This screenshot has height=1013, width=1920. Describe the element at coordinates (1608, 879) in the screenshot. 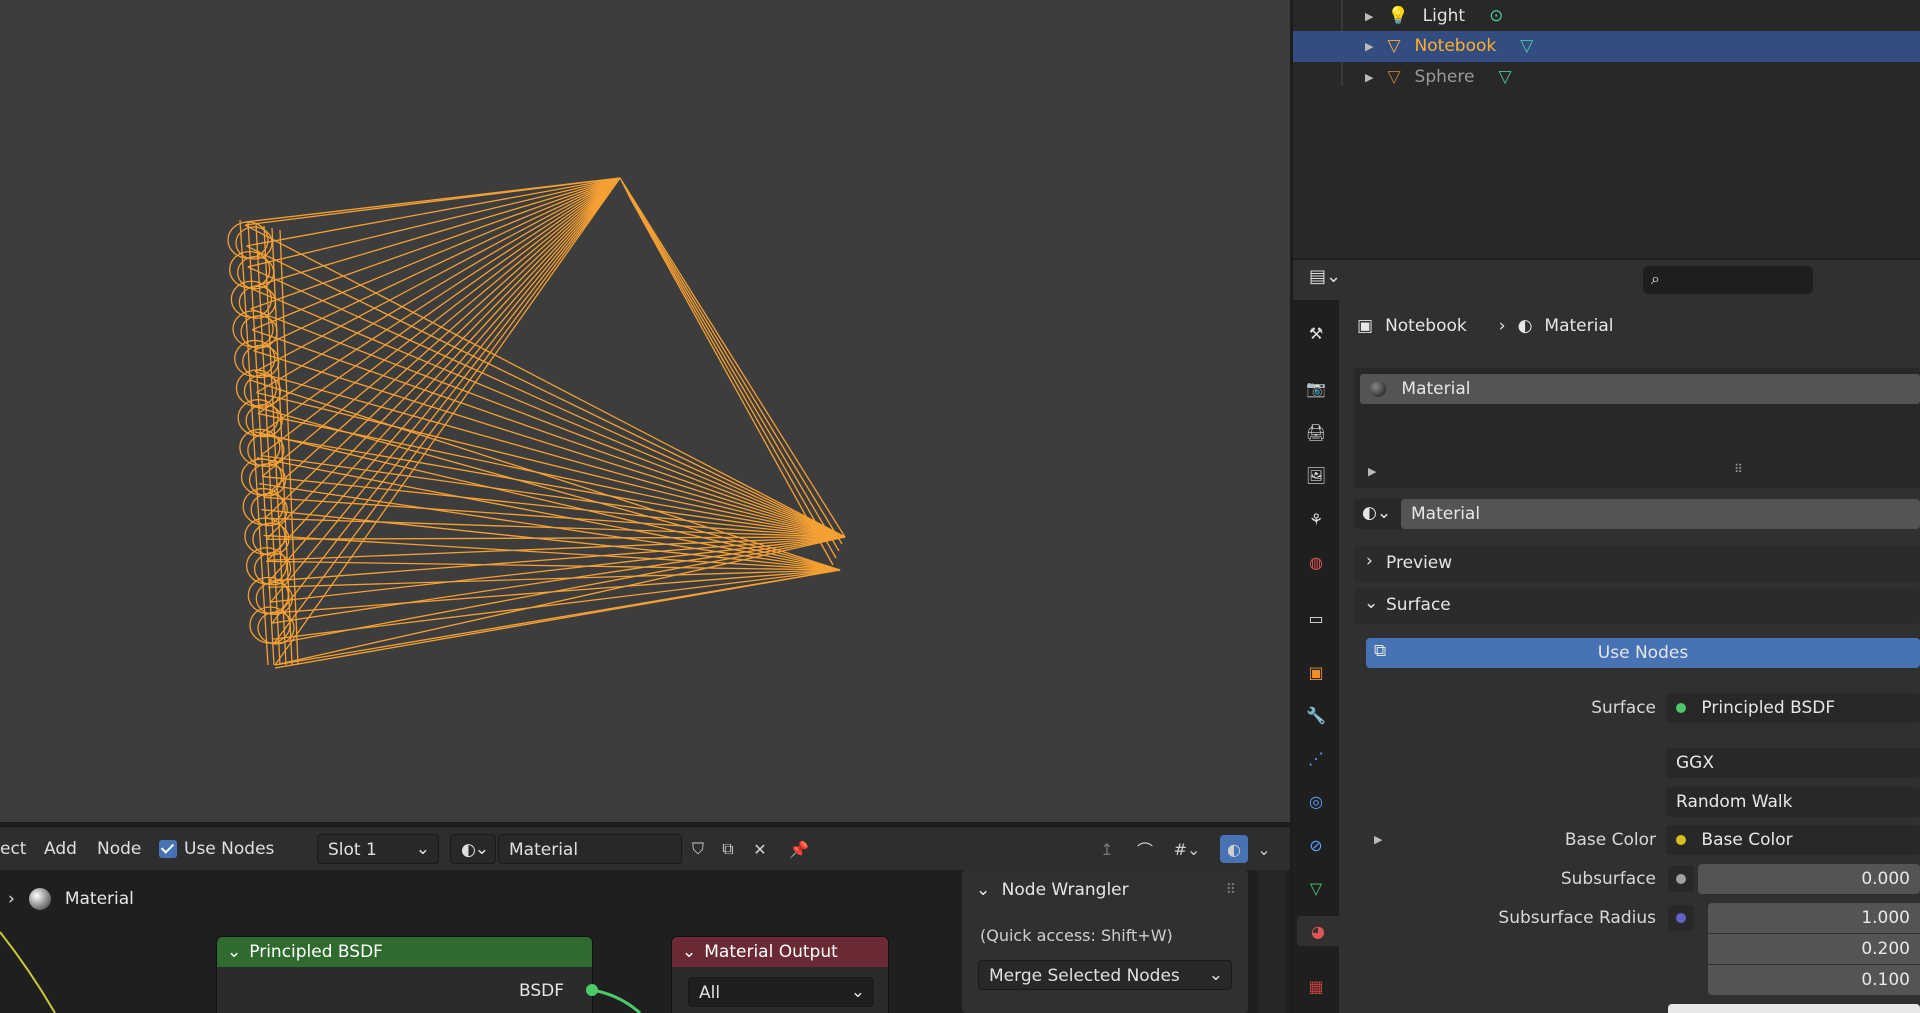

I see `subsurface-label: Subsurface` at that location.